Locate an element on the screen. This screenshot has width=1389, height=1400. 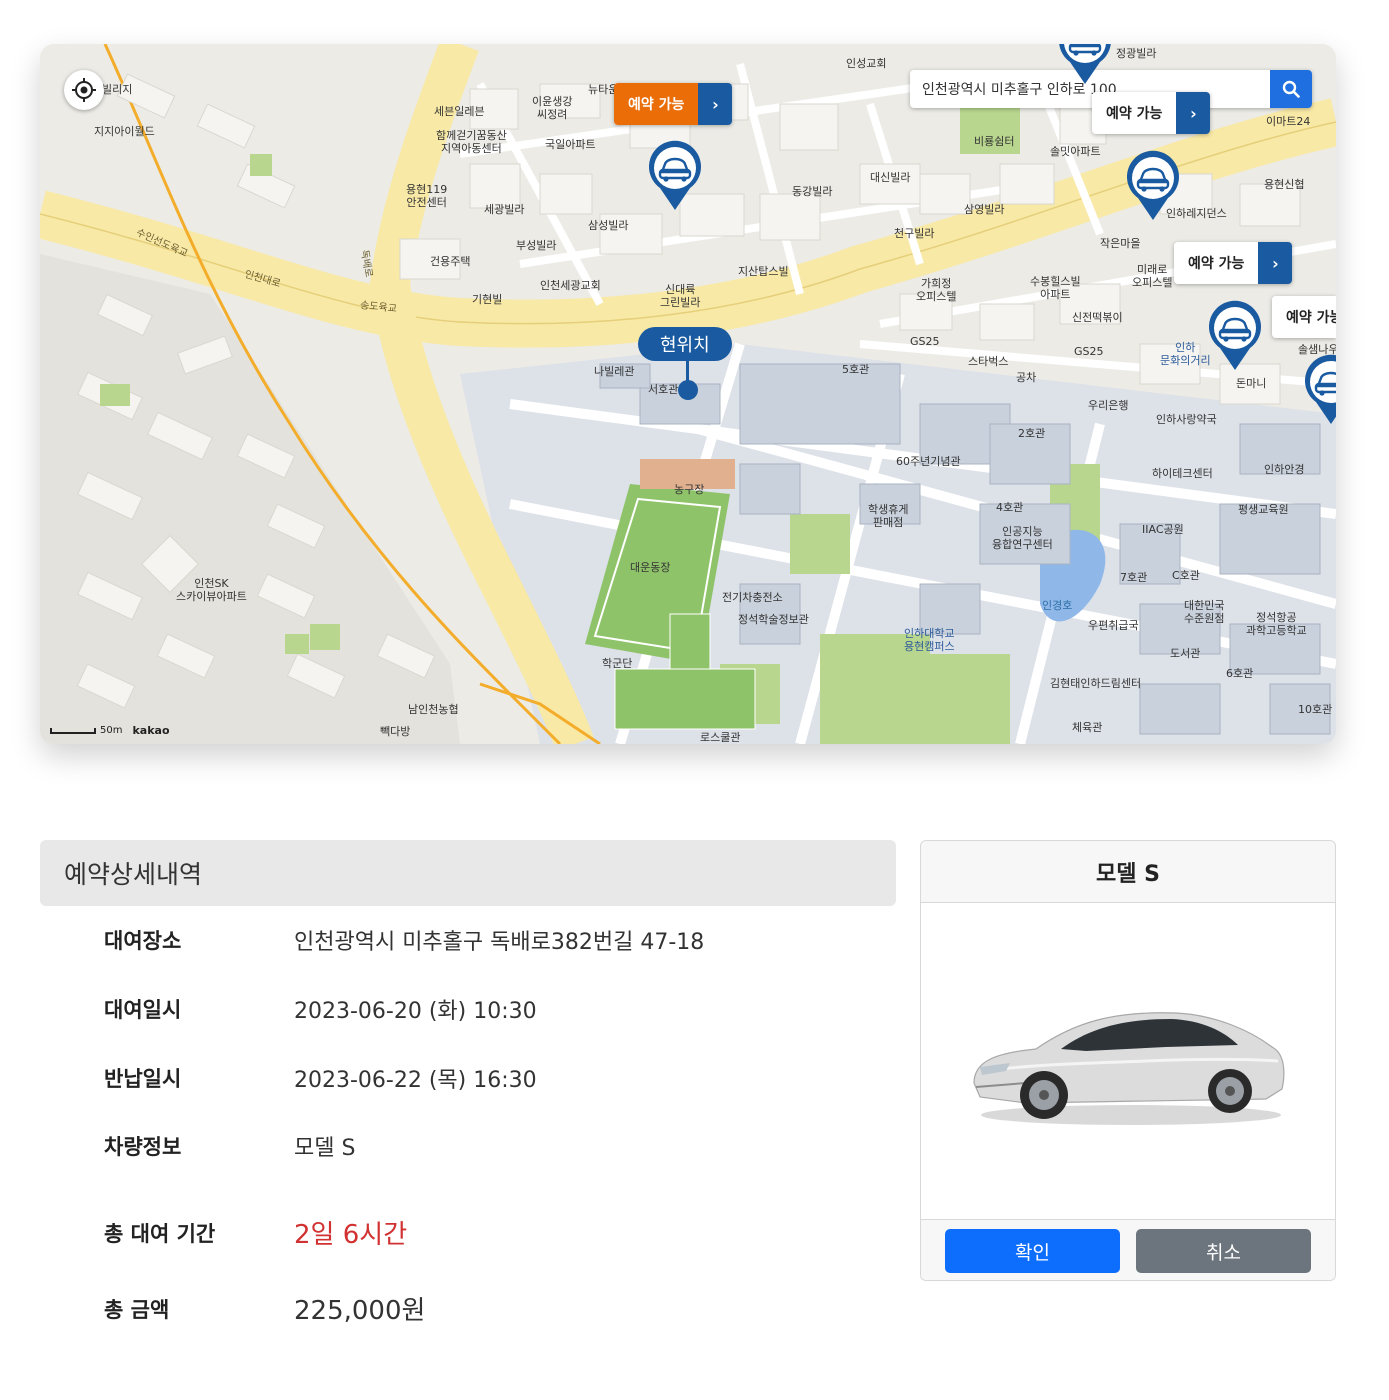
detail-row-rental-place: 대여장소 인천광역시 미추홀구 독배로382번길 47-18 is located at coordinates (404, 940).